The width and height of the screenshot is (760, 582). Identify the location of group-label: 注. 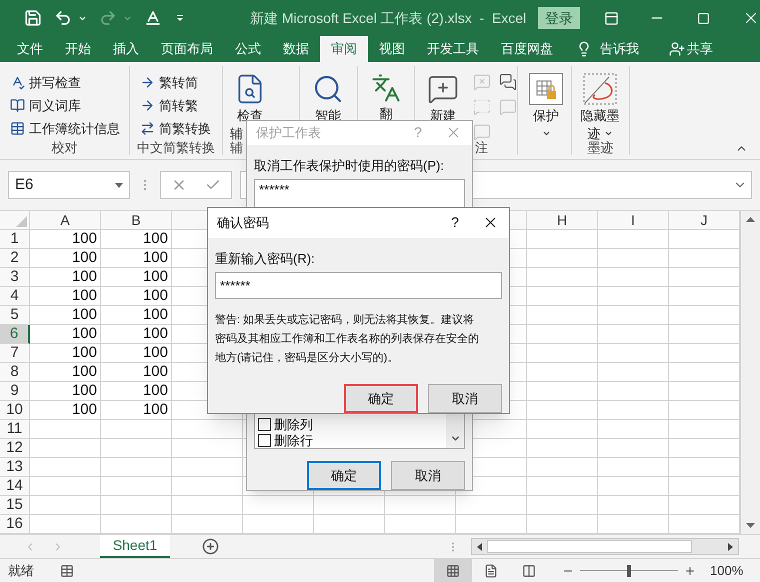
(481, 148).